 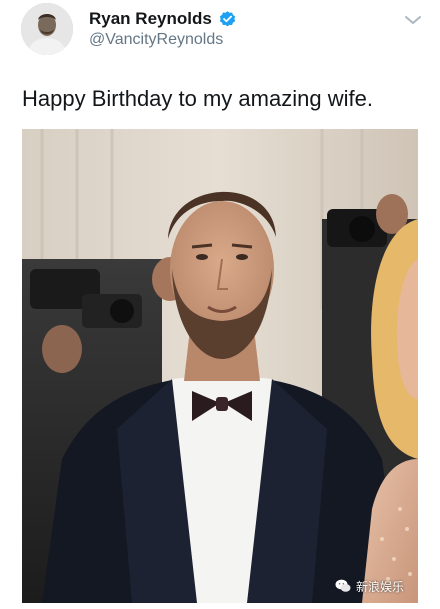 I want to click on profile-photo-icon, so click(x=47, y=29).